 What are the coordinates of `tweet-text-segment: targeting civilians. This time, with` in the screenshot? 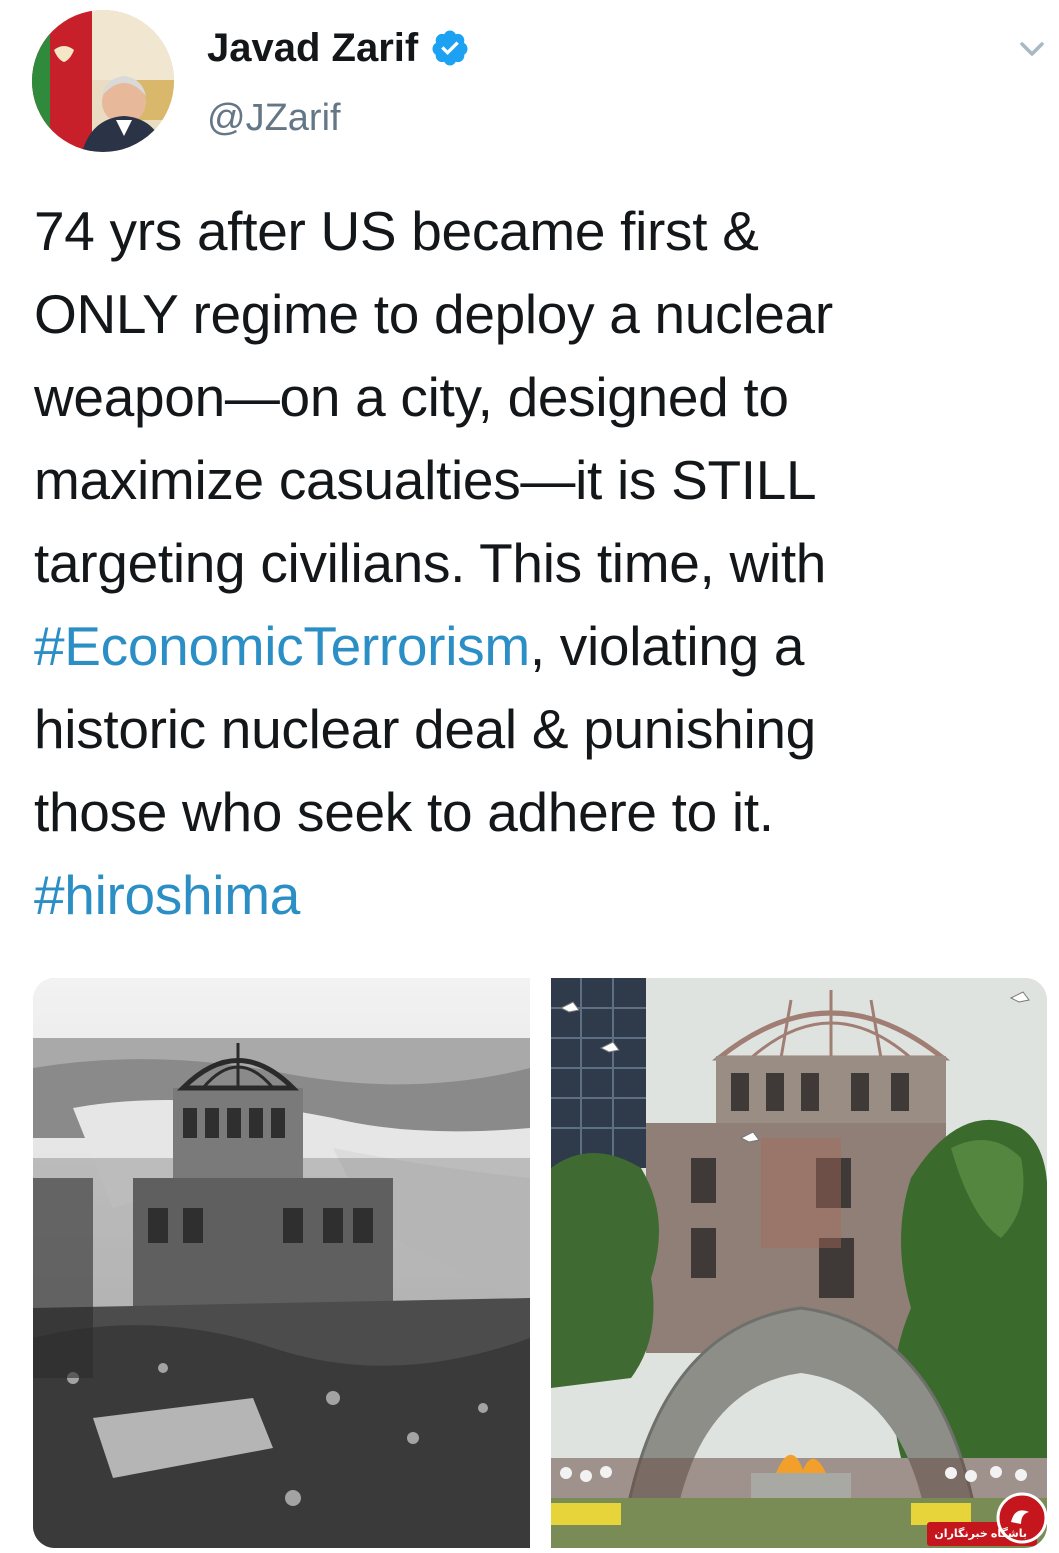 It's located at (430, 563).